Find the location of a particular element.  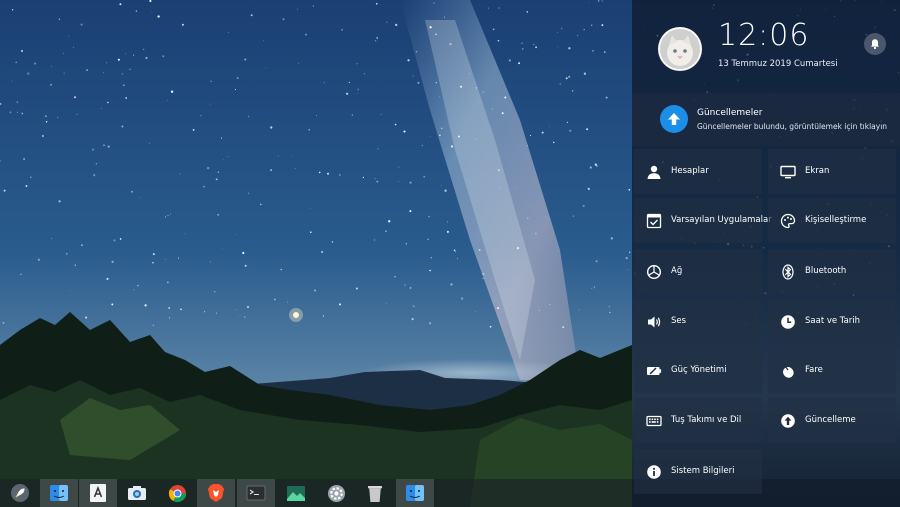

tile-power-management: Güç Yönetimi is located at coordinates (698, 370).